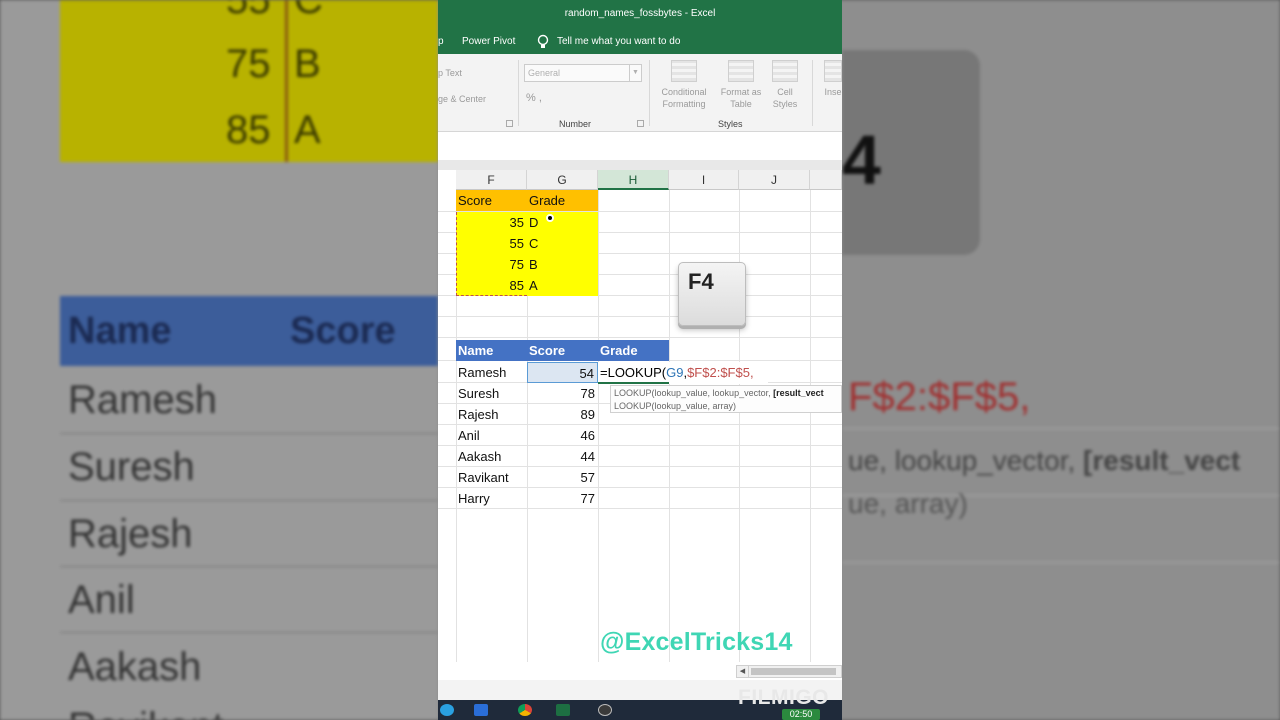 Image resolution: width=1280 pixels, height=720 pixels. What do you see at coordinates (618, 41) in the screenshot?
I see `tell-me-search: Tell me what you want to do` at bounding box center [618, 41].